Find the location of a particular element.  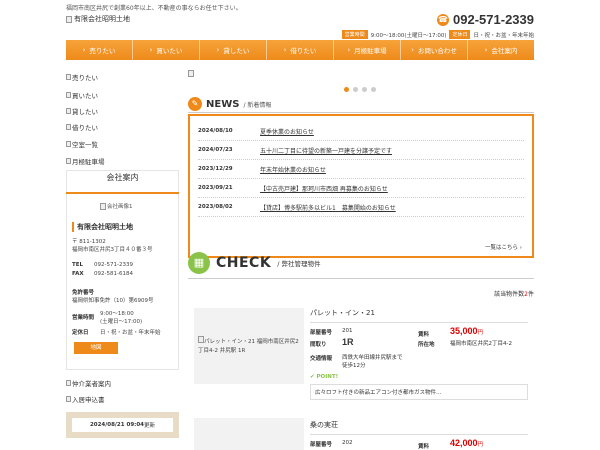

news-date: 2023/12/29 is located at coordinates (215, 169).